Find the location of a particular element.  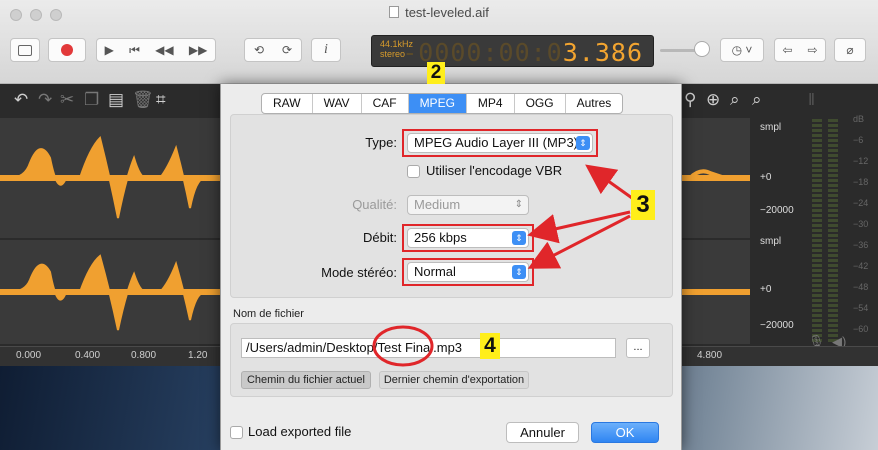

scale-zero-bottom: +0 is located at coordinates (766, 289).